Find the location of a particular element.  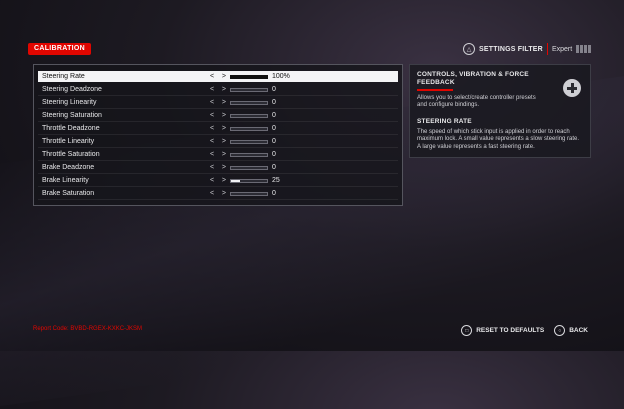

setting-label: Throttle Deadzone is located at coordinates (71, 128).